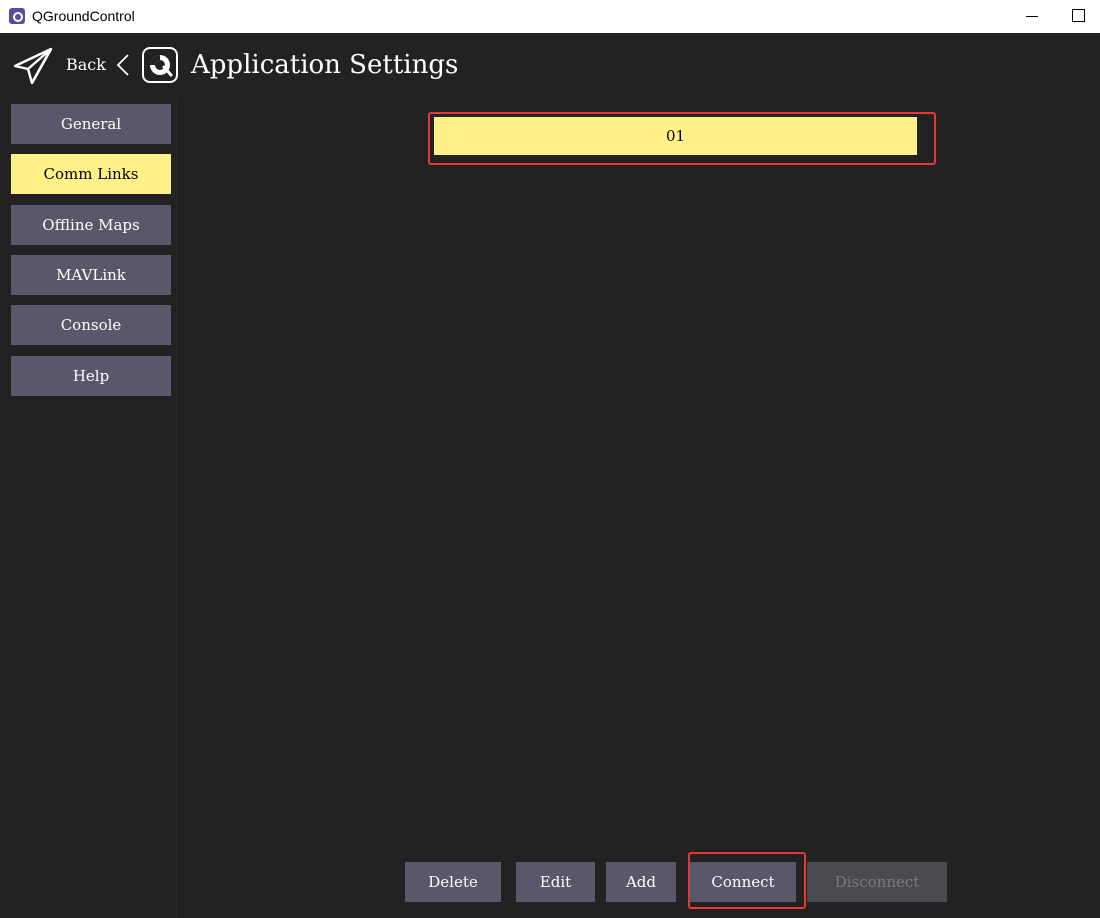 This screenshot has width=1100, height=918. What do you see at coordinates (550, 16) in the screenshot?
I see `window-titlebar: QGroundControl` at bounding box center [550, 16].